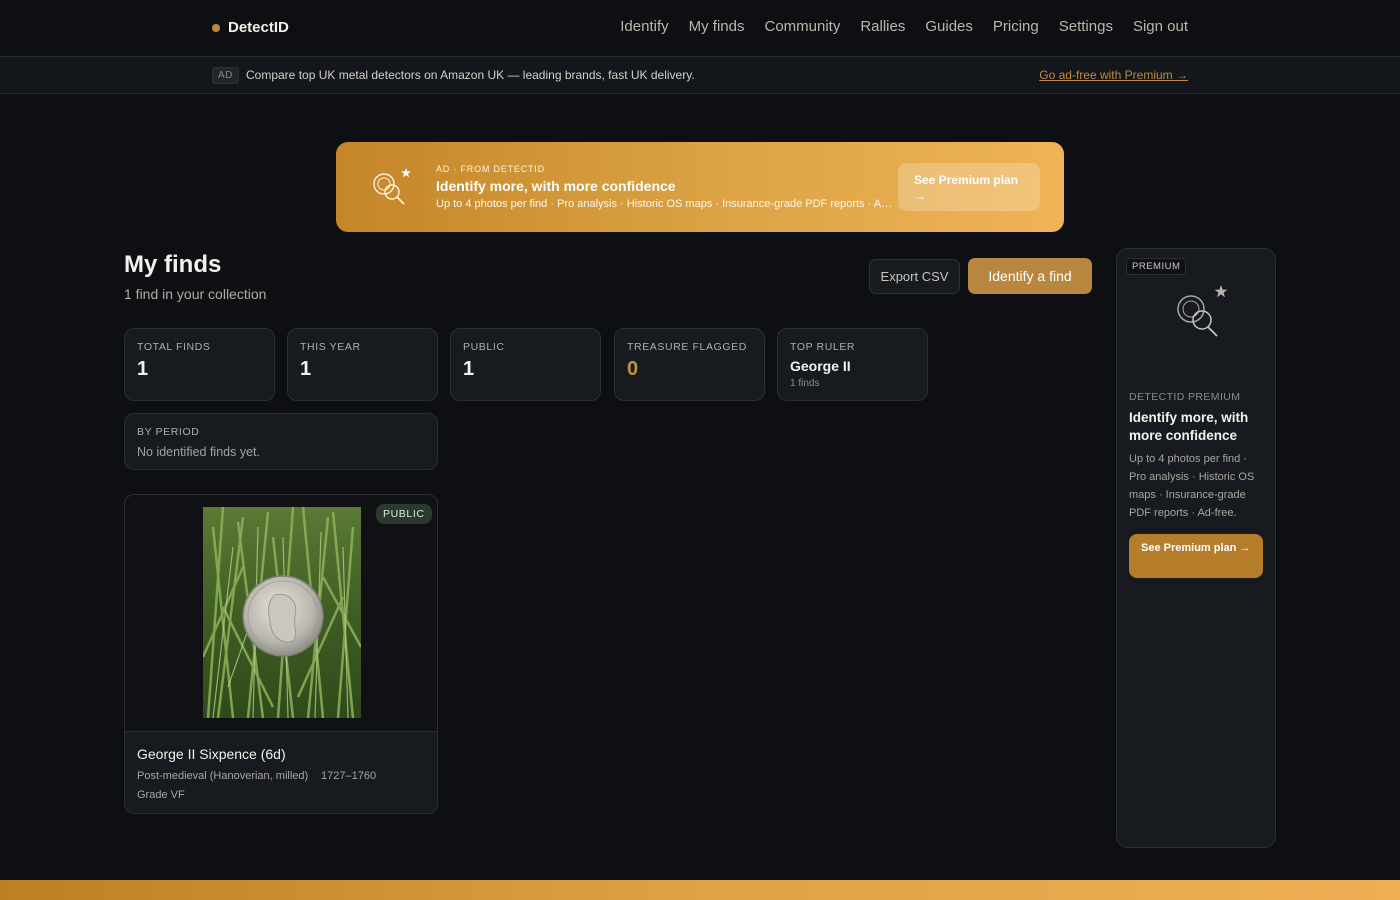 The width and height of the screenshot is (1400, 900). I want to click on stat-label: TREASURE FLAGGED, so click(687, 347).